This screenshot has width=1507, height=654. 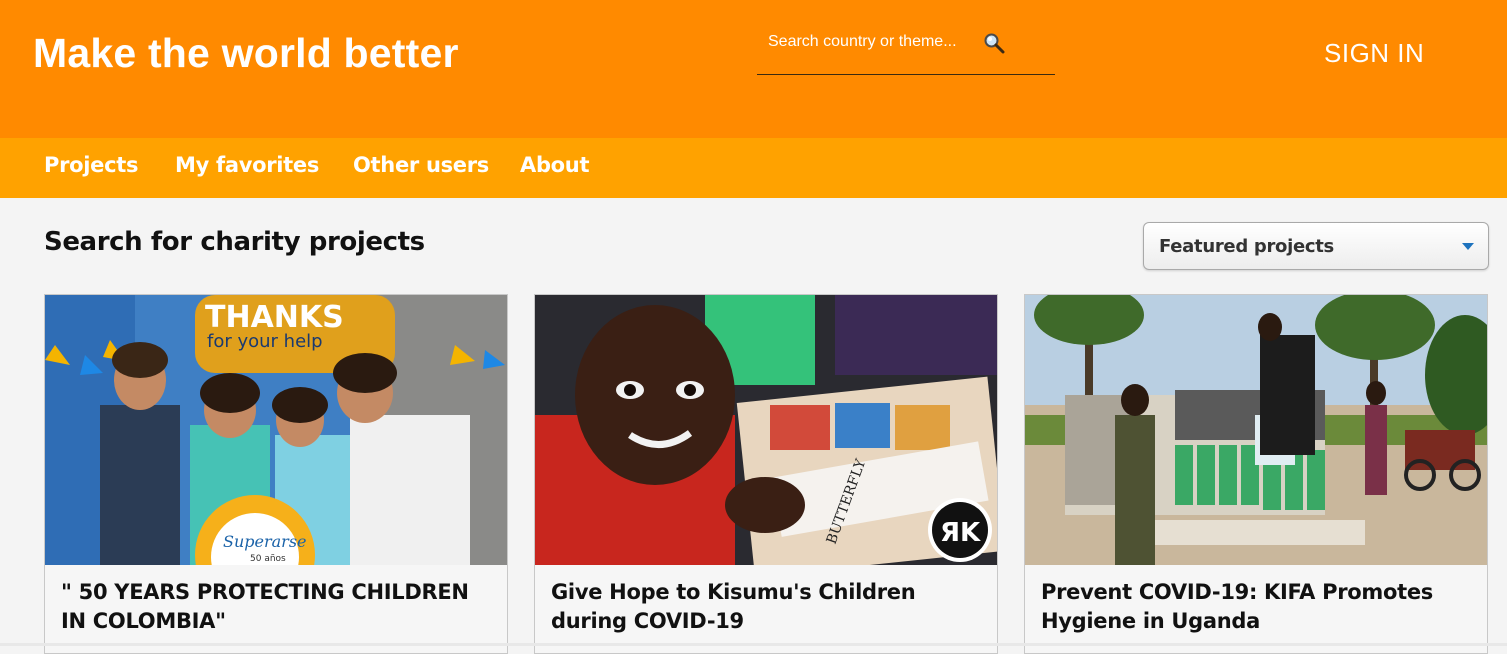 What do you see at coordinates (91, 165) in the screenshot?
I see `nav-projects: Projects` at bounding box center [91, 165].